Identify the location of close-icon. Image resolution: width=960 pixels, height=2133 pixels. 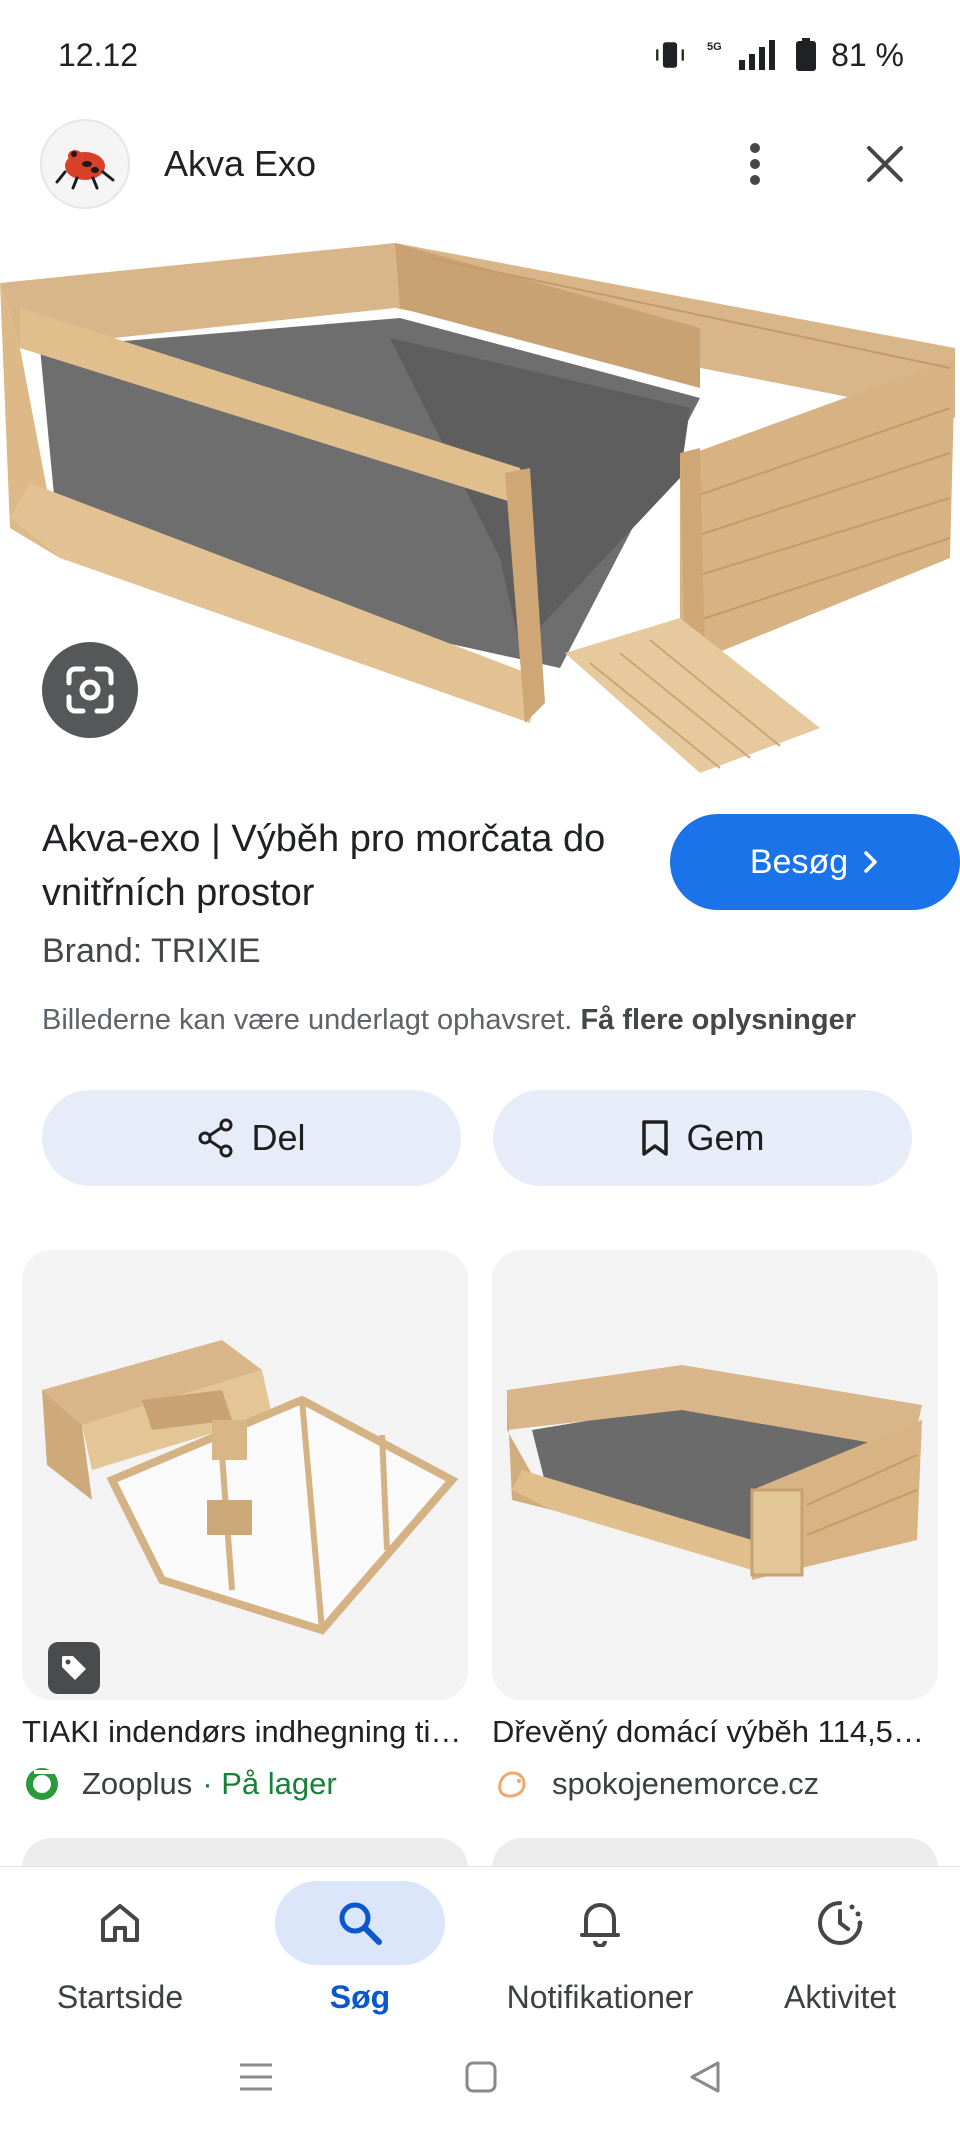
(885, 164).